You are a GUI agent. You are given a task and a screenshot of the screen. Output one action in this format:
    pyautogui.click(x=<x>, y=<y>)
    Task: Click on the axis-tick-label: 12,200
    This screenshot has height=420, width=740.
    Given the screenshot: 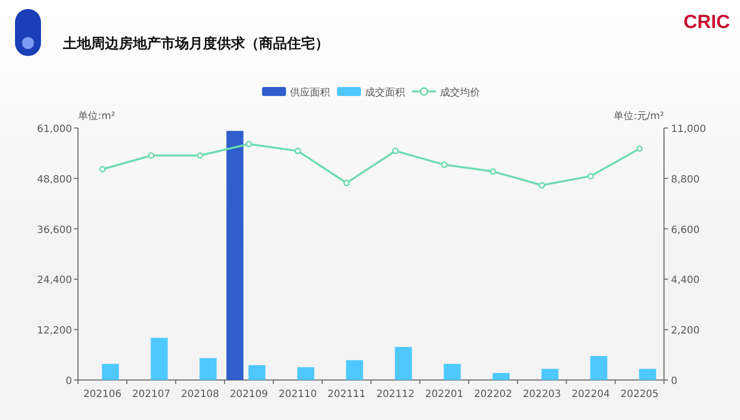 What is the action you would take?
    pyautogui.click(x=54, y=331)
    